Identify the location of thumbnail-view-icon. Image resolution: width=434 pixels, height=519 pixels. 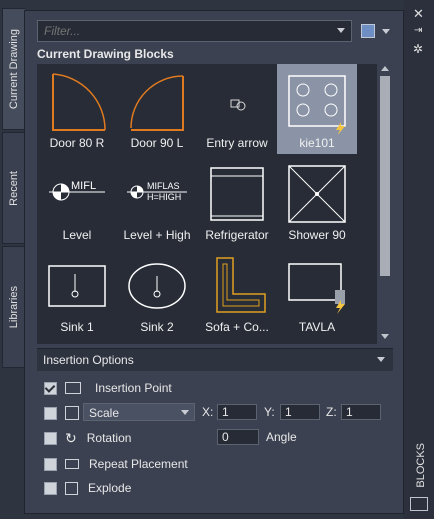
(368, 31).